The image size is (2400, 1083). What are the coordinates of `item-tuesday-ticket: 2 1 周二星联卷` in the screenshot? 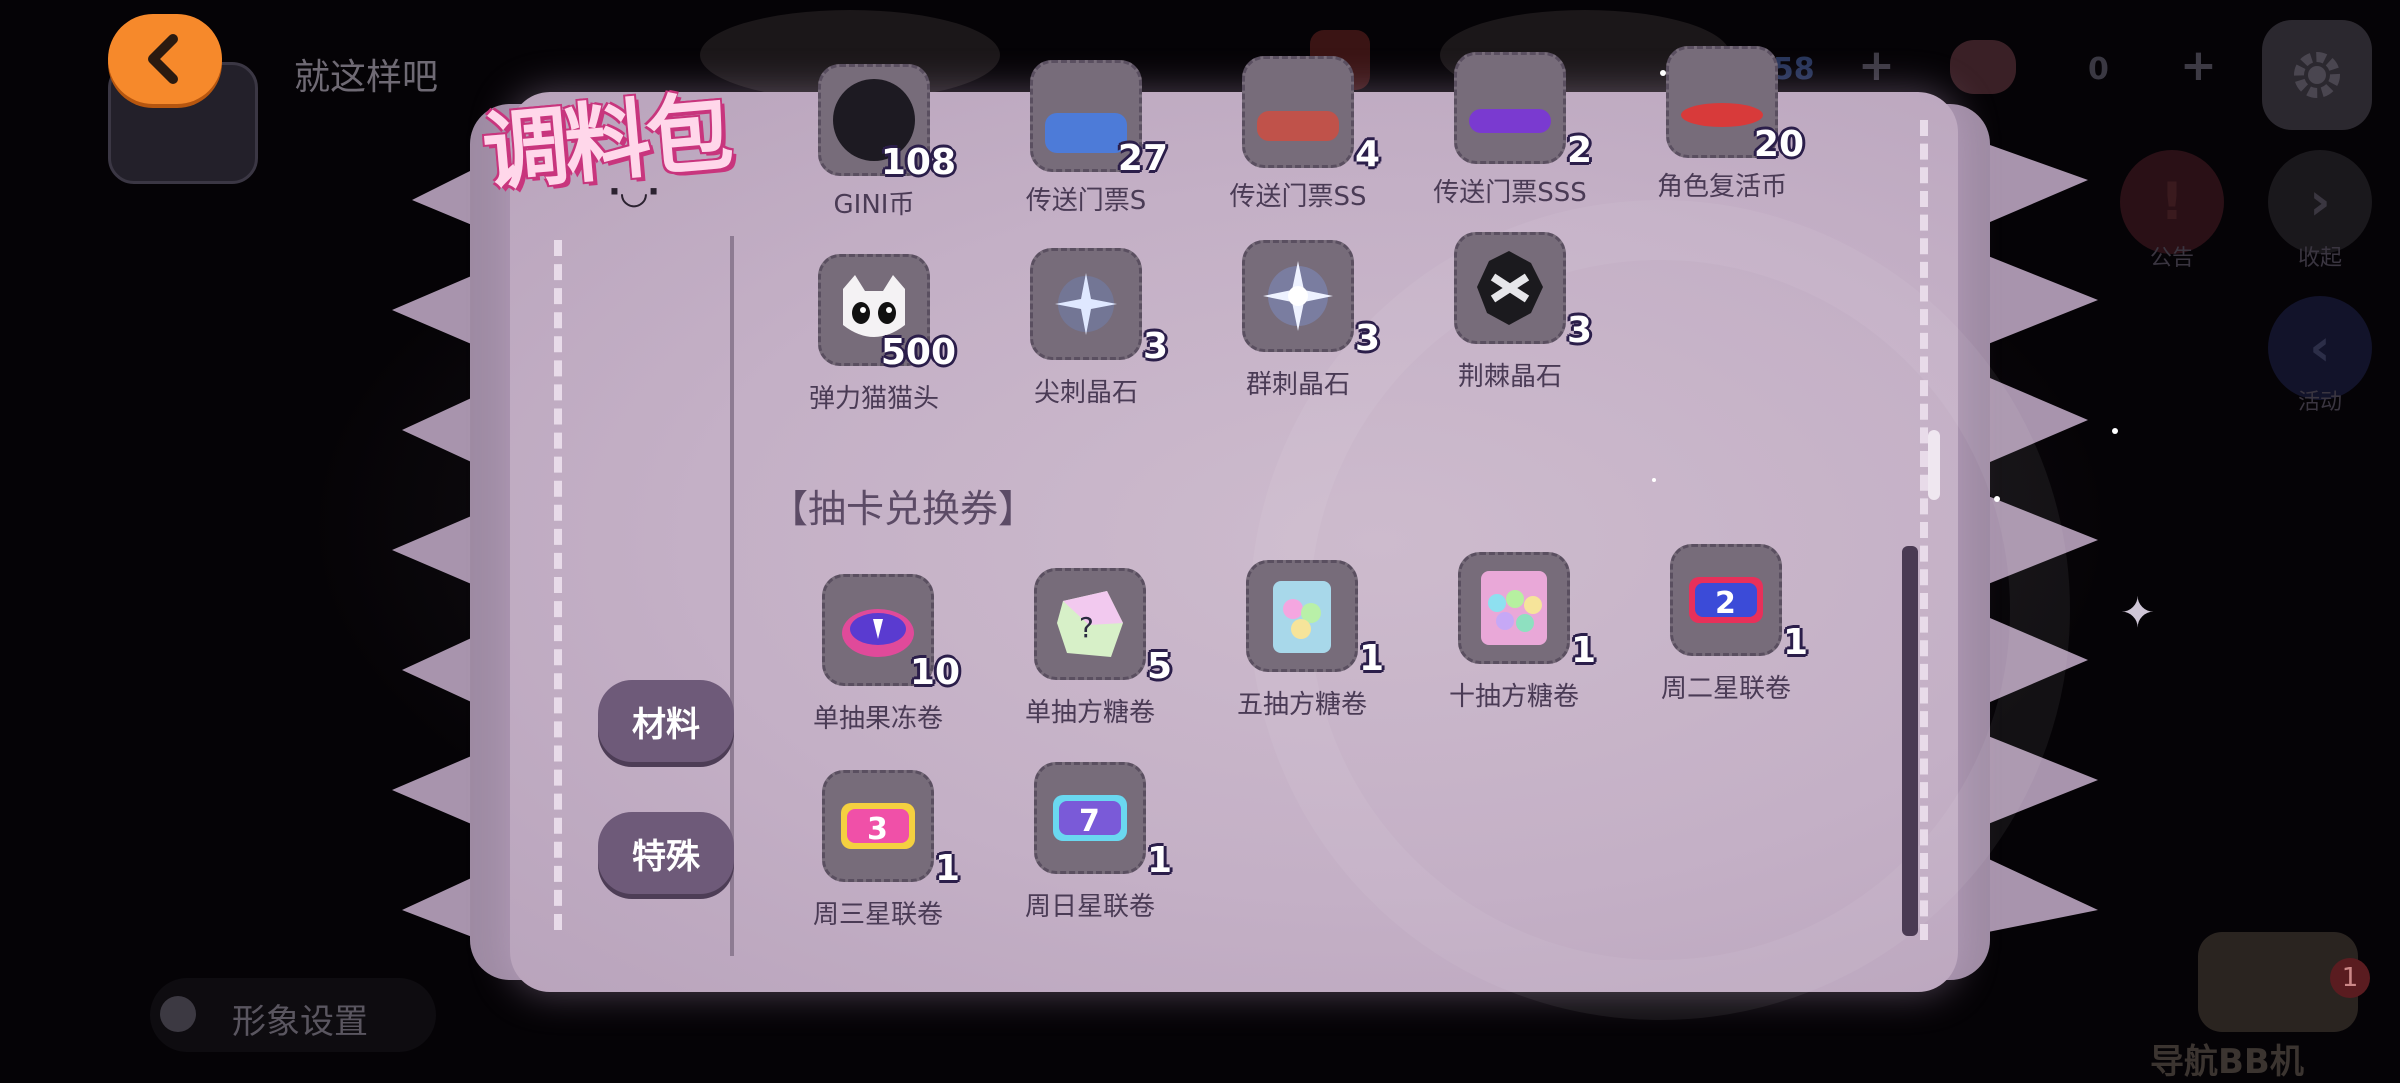 It's located at (1726, 634).